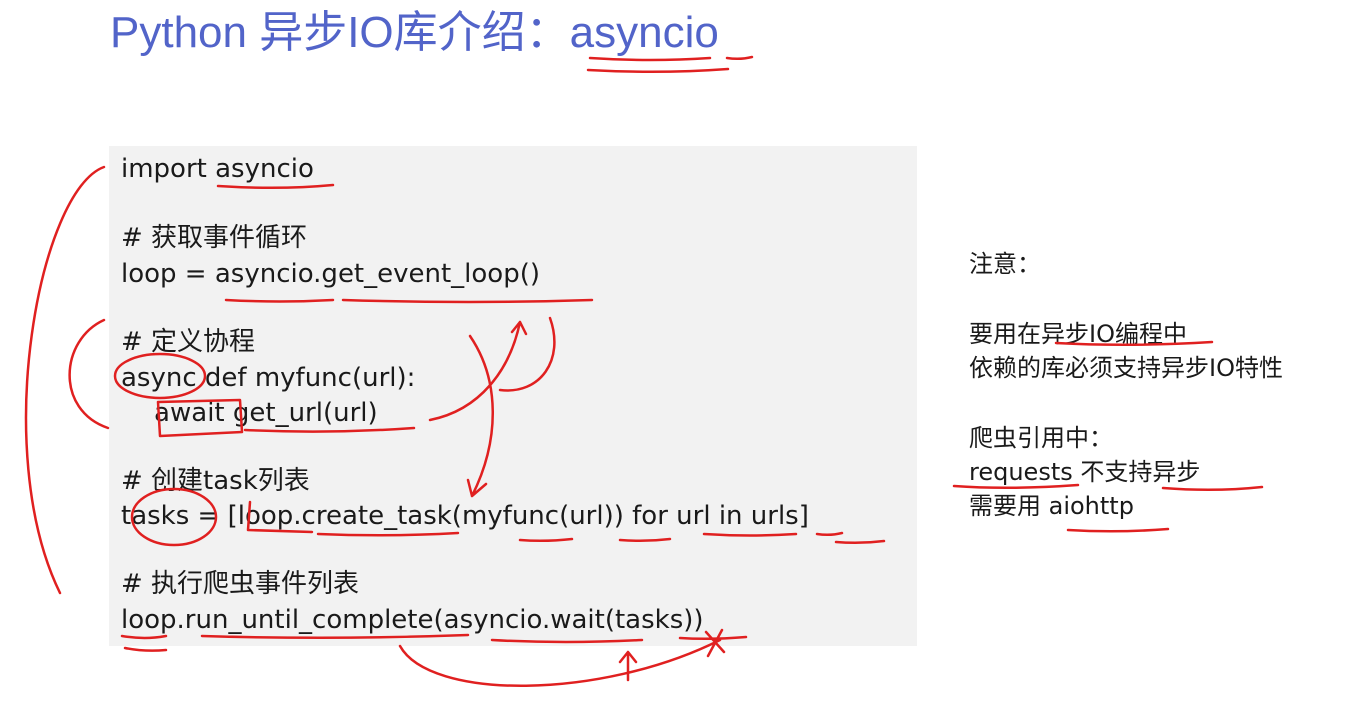 Image resolution: width=1359 pixels, height=705 pixels. Describe the element at coordinates (89, 374) in the screenshot. I see `left-paren-stroke` at that location.